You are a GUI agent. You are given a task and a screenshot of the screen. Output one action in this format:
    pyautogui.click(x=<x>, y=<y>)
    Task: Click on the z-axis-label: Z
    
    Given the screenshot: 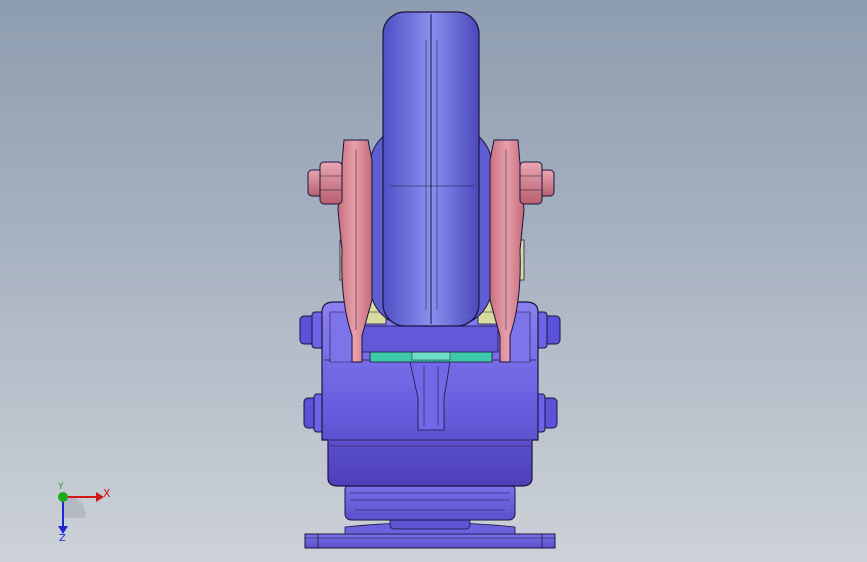 What is the action you would take?
    pyautogui.click(x=62, y=538)
    